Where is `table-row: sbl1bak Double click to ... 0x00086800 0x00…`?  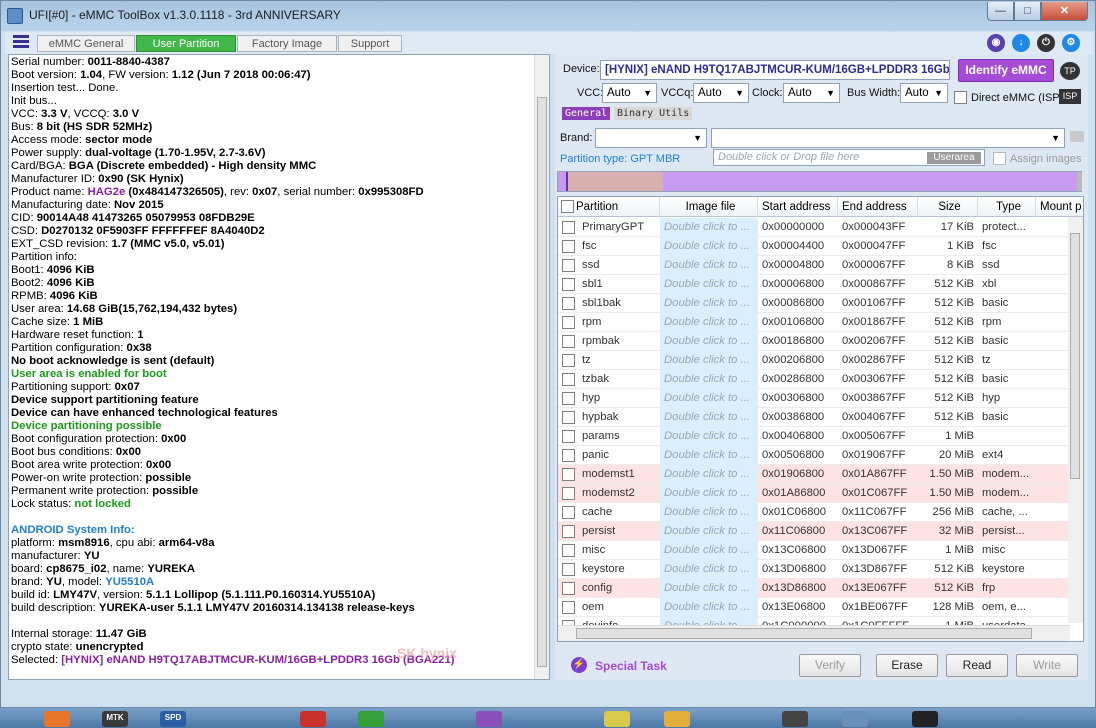
table-row: sbl1bak Double click to ... 0x00086800 0x00… is located at coordinates (813, 303).